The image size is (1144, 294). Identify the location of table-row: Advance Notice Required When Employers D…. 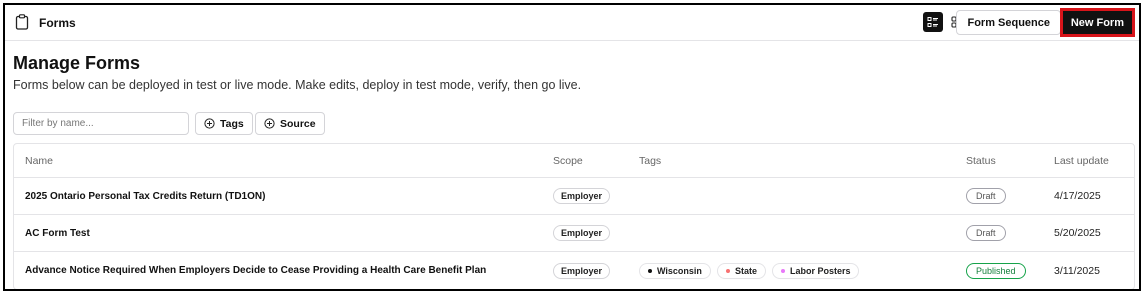
(574, 270).